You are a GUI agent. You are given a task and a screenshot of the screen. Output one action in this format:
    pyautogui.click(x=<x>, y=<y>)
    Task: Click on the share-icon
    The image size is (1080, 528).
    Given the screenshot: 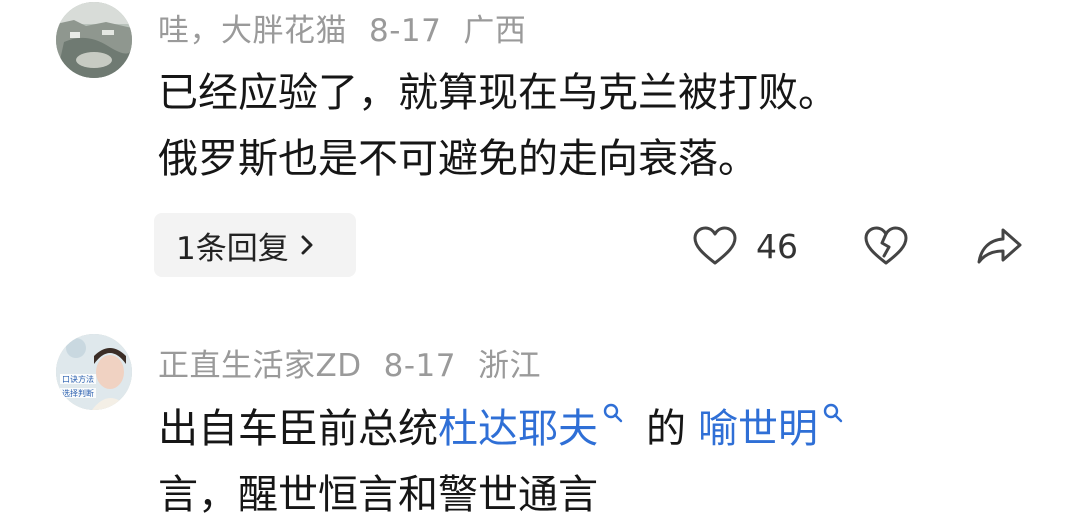 What is the action you would take?
    pyautogui.click(x=999, y=246)
    